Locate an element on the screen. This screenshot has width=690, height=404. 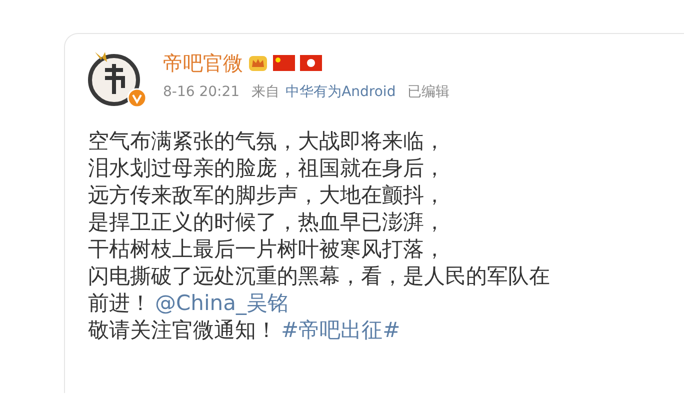
post-text: 空气布满紧张的气氛，大战即将来临， is located at coordinates (266, 141).